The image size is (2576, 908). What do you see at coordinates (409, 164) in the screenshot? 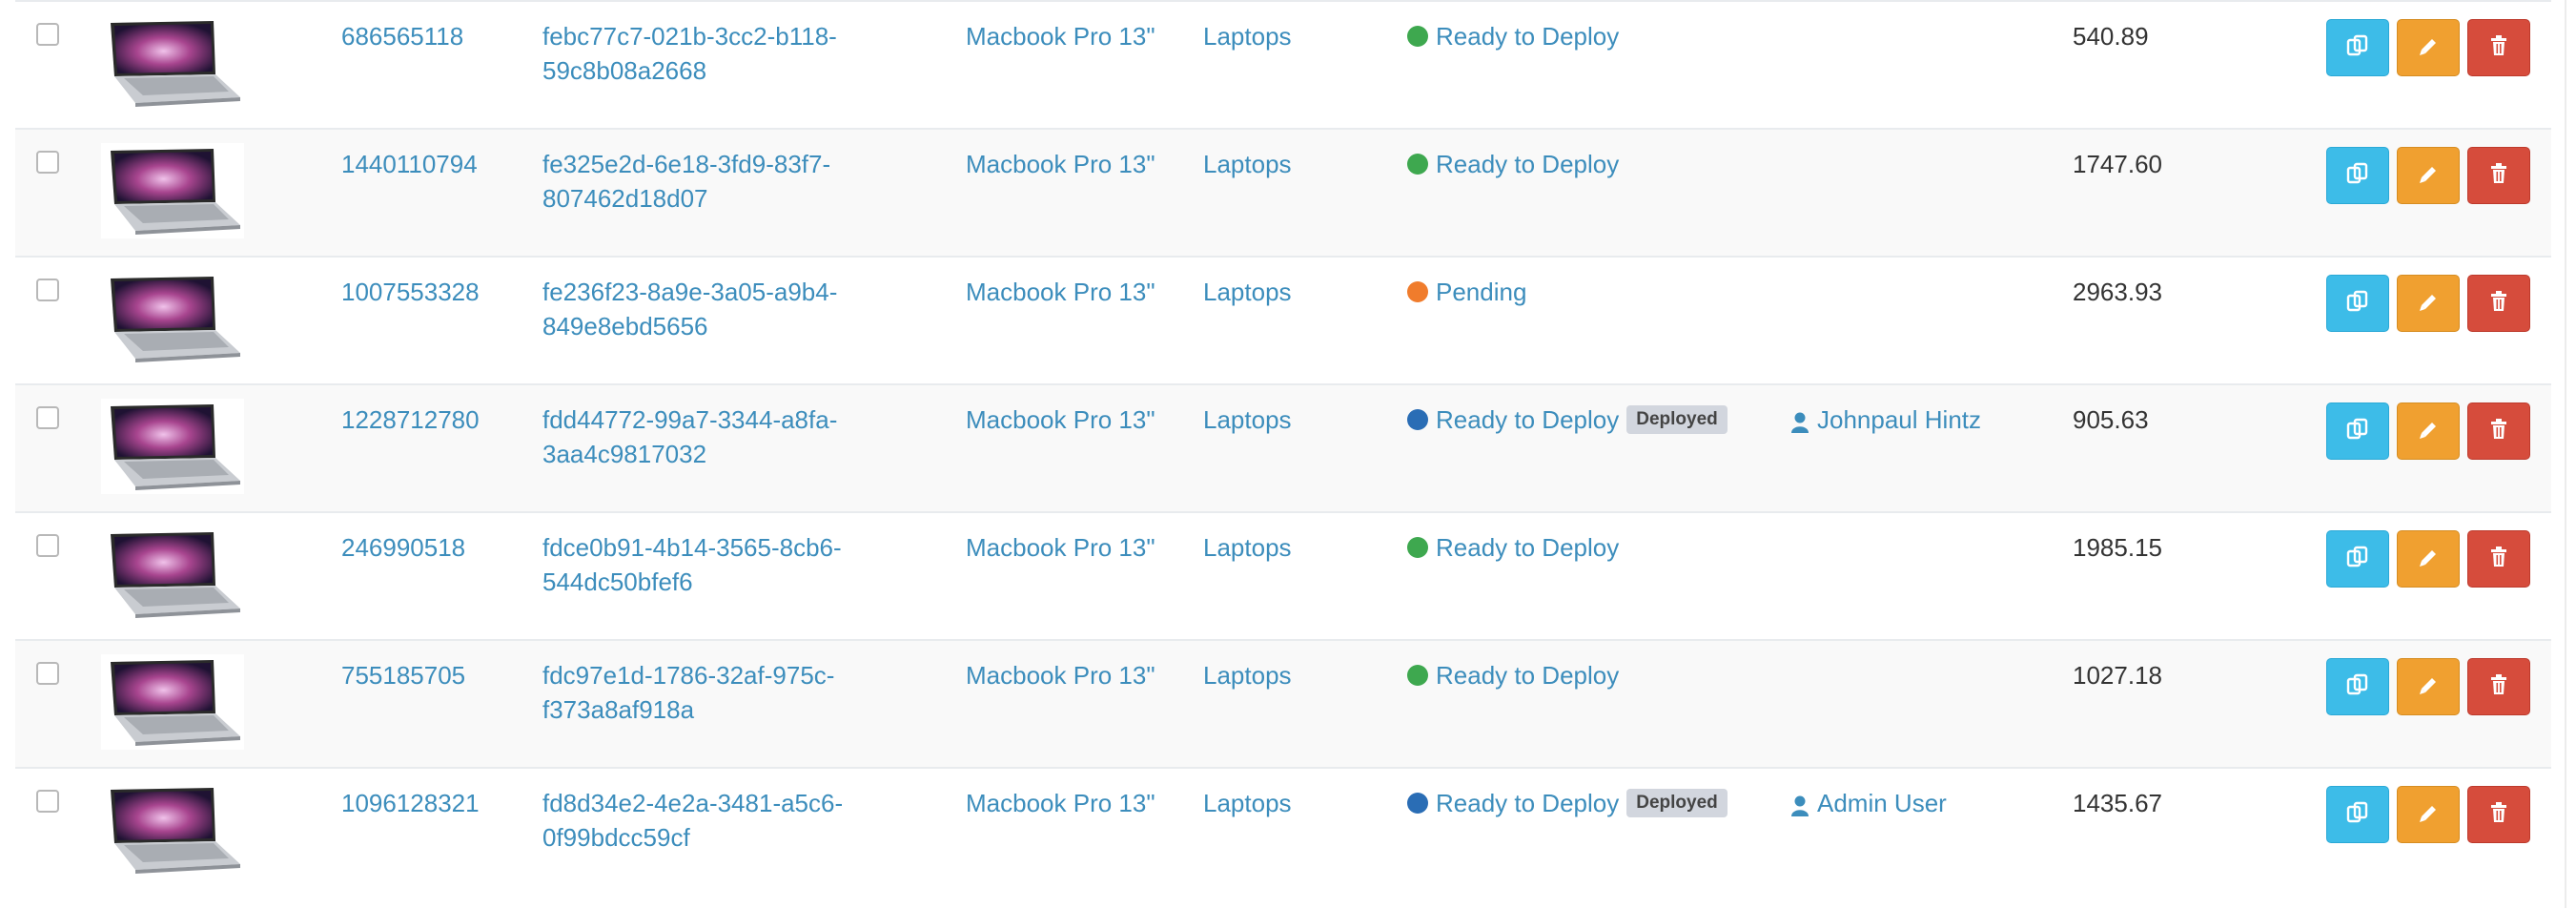
I see `asset-tag-link: 1440110794` at bounding box center [409, 164].